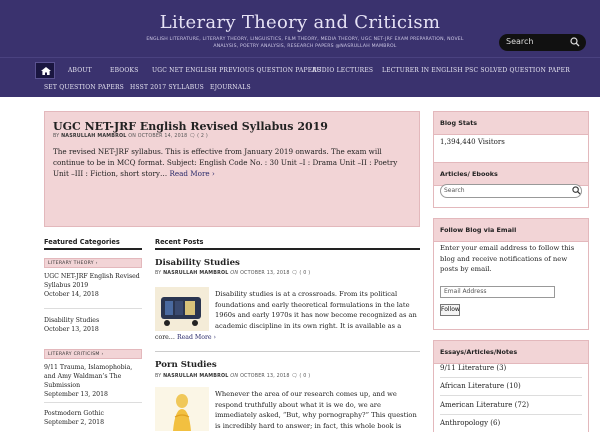 The image size is (600, 432). What do you see at coordinates (179, 242) in the screenshot?
I see `recent-posts-heading: Recent Posts` at bounding box center [179, 242].